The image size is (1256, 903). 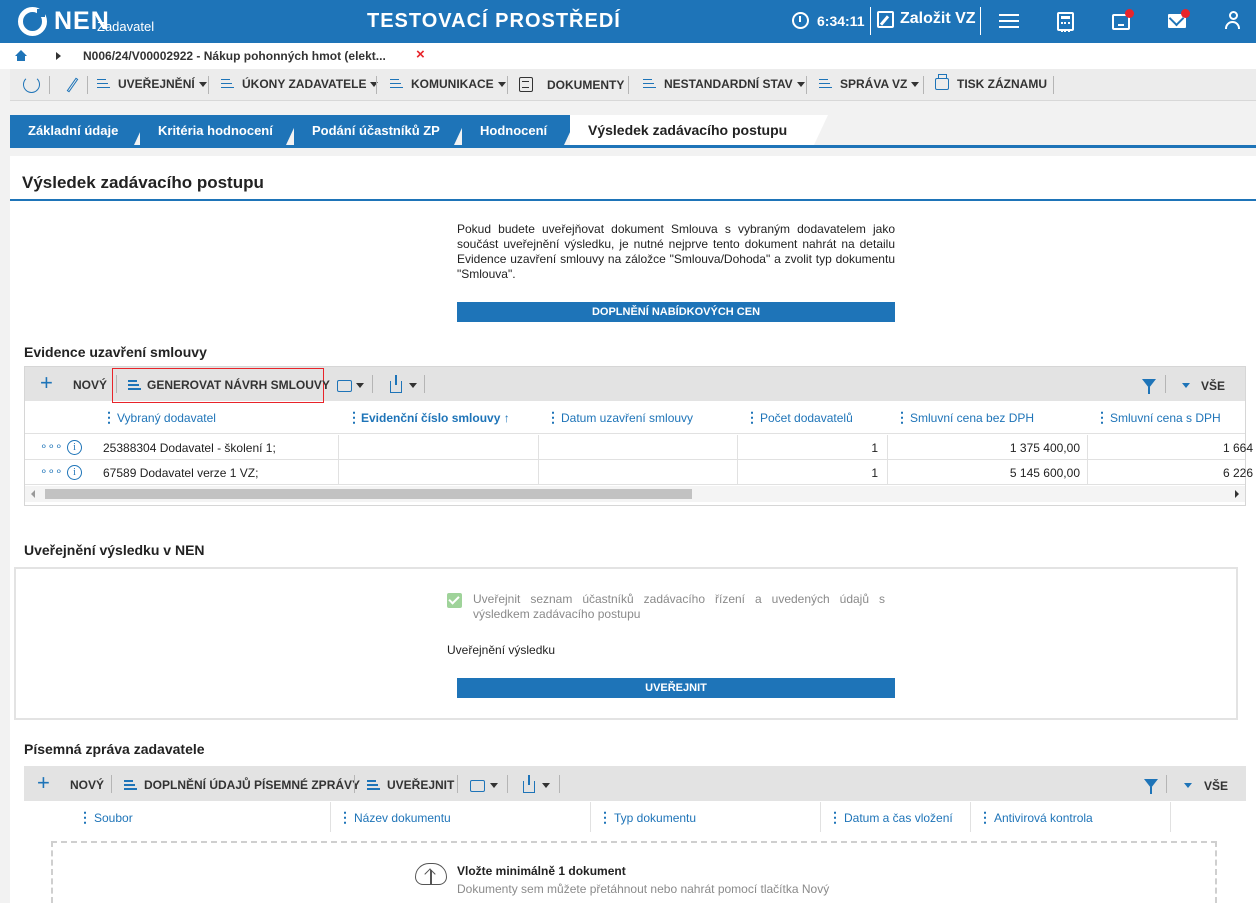 What do you see at coordinates (1043, 818) in the screenshot?
I see `column-antivirus: Antivirová kontrola` at bounding box center [1043, 818].